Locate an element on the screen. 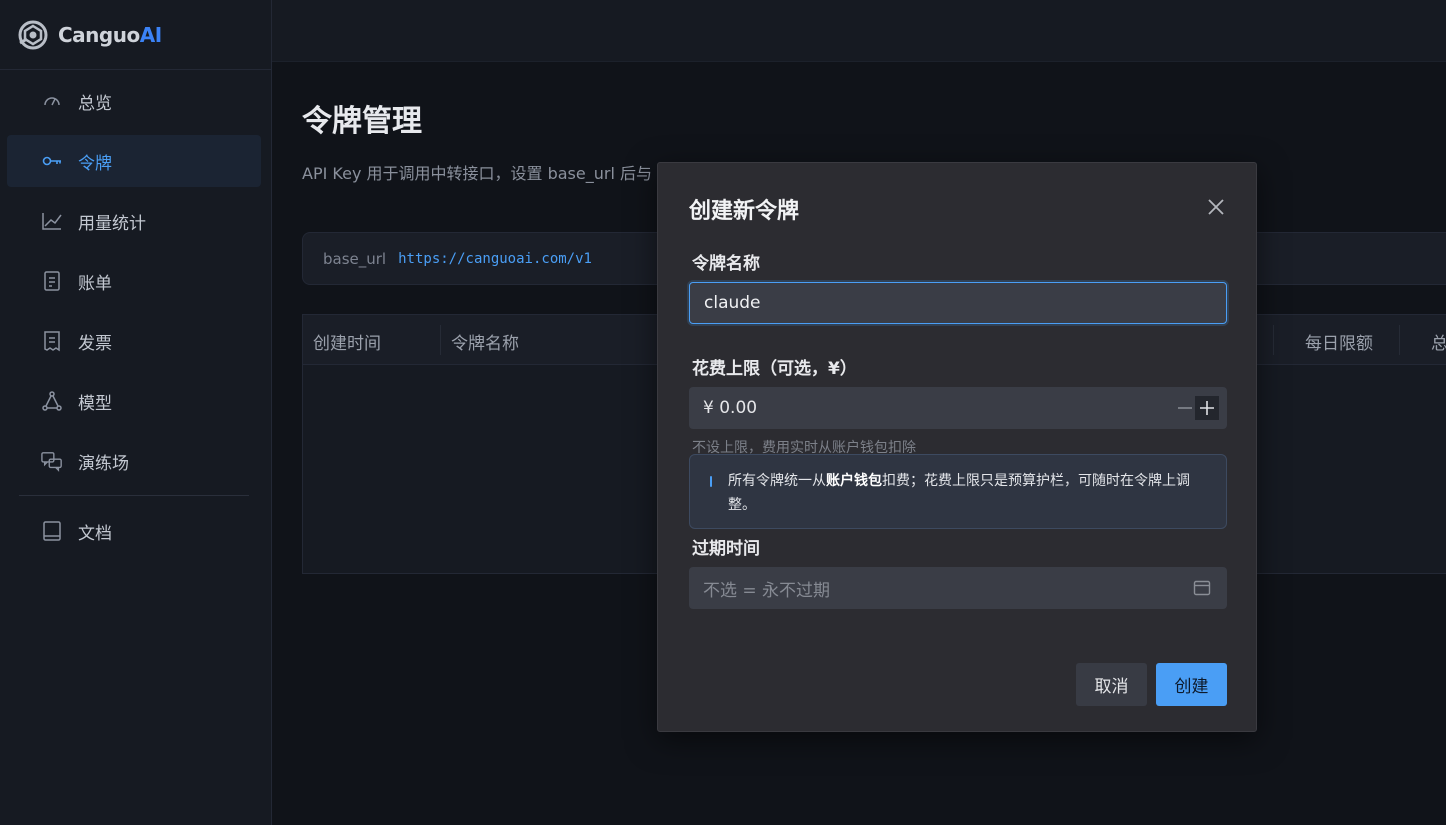  minus-icon is located at coordinates (1185, 408).